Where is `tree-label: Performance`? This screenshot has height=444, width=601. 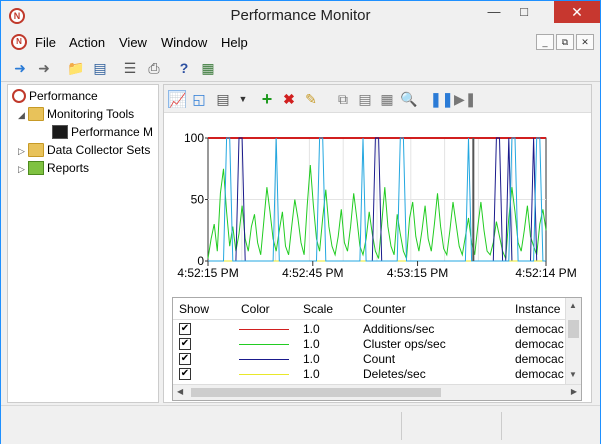
tree-label: Performance is located at coordinates (63, 96).